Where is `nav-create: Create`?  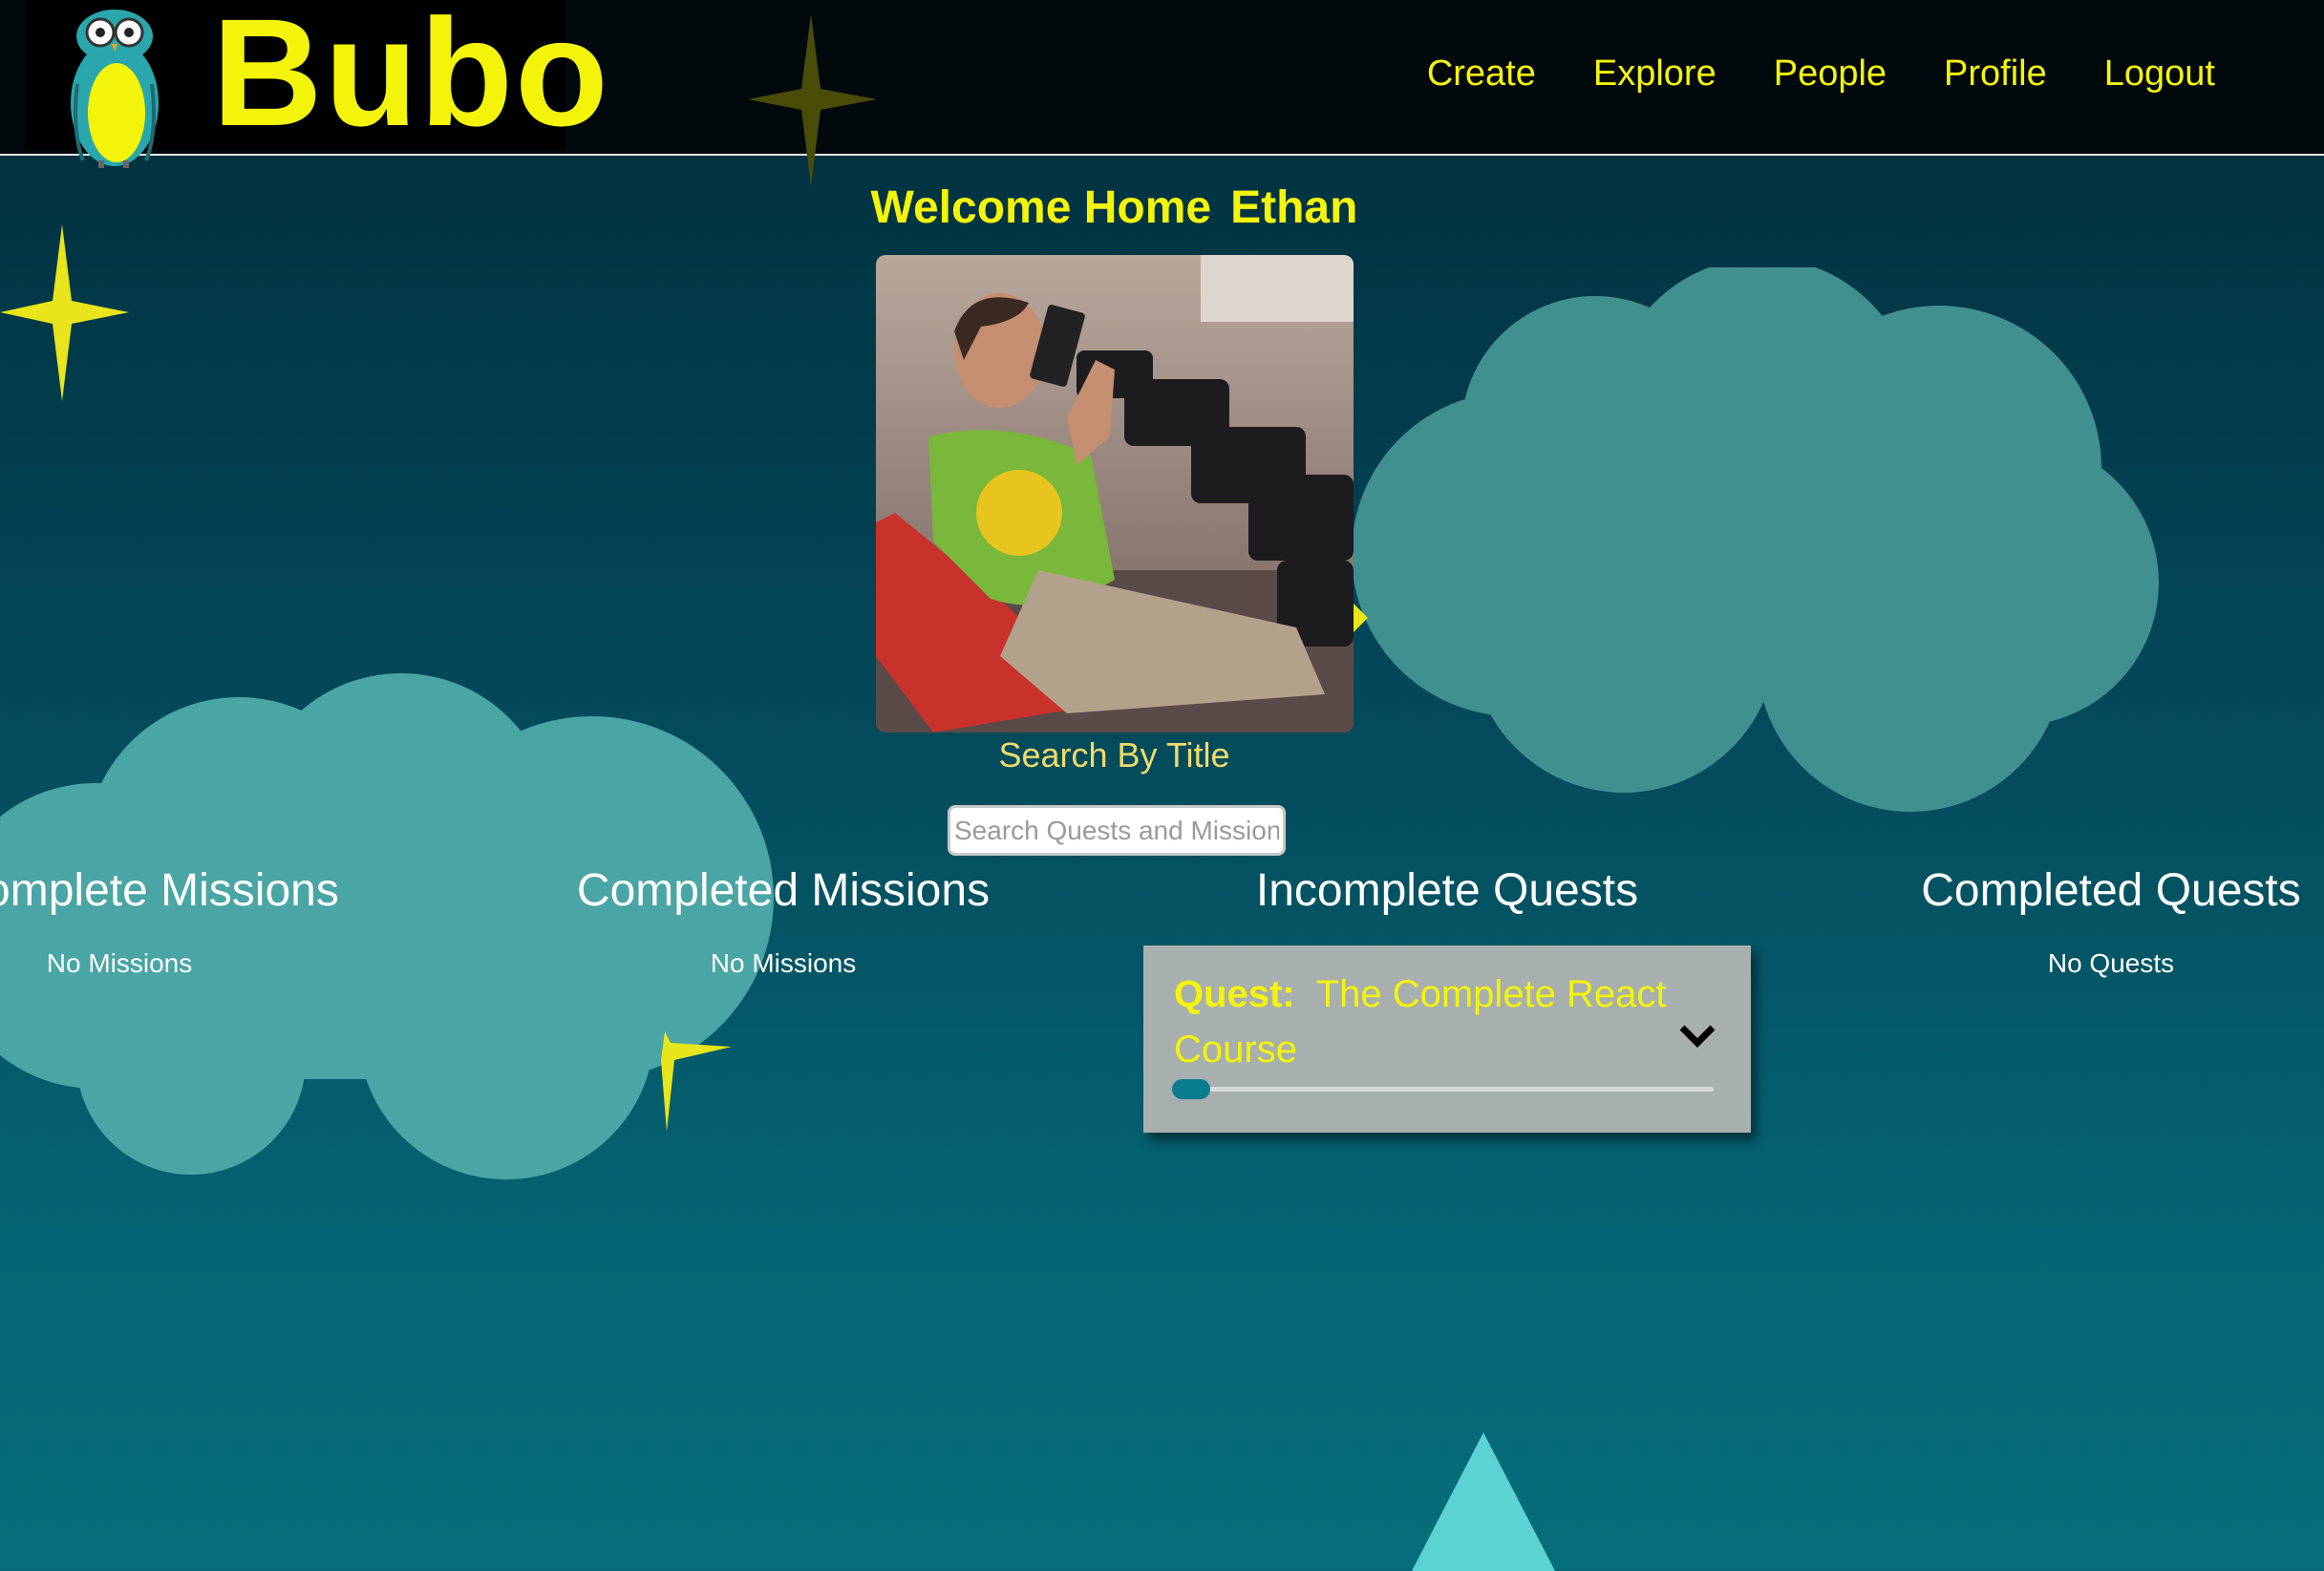
nav-create: Create is located at coordinates (1481, 74).